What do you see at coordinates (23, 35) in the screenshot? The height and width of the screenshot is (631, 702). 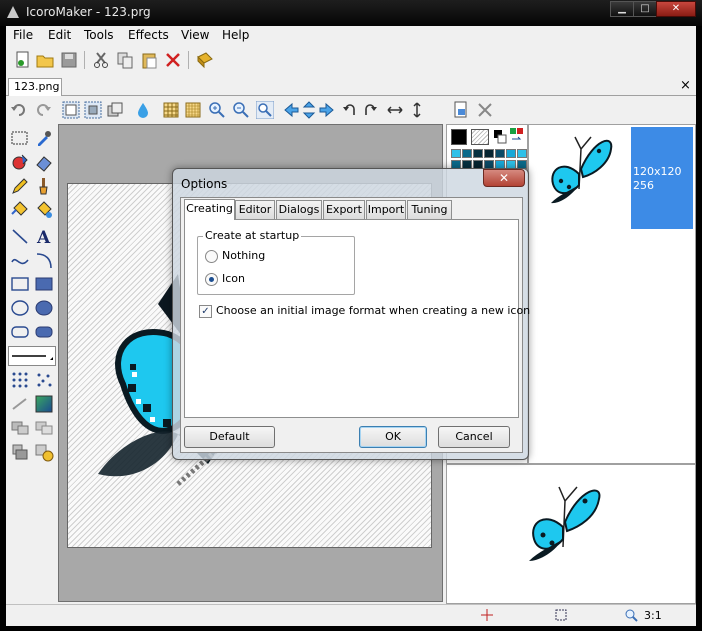 I see `menu-file: File` at bounding box center [23, 35].